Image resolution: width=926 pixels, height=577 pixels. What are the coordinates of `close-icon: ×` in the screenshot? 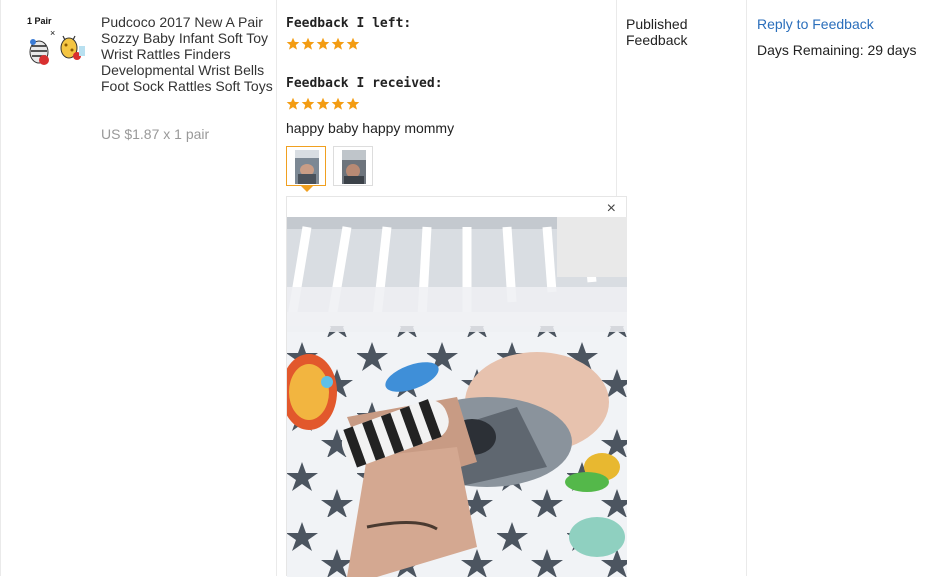 It's located at (611, 209).